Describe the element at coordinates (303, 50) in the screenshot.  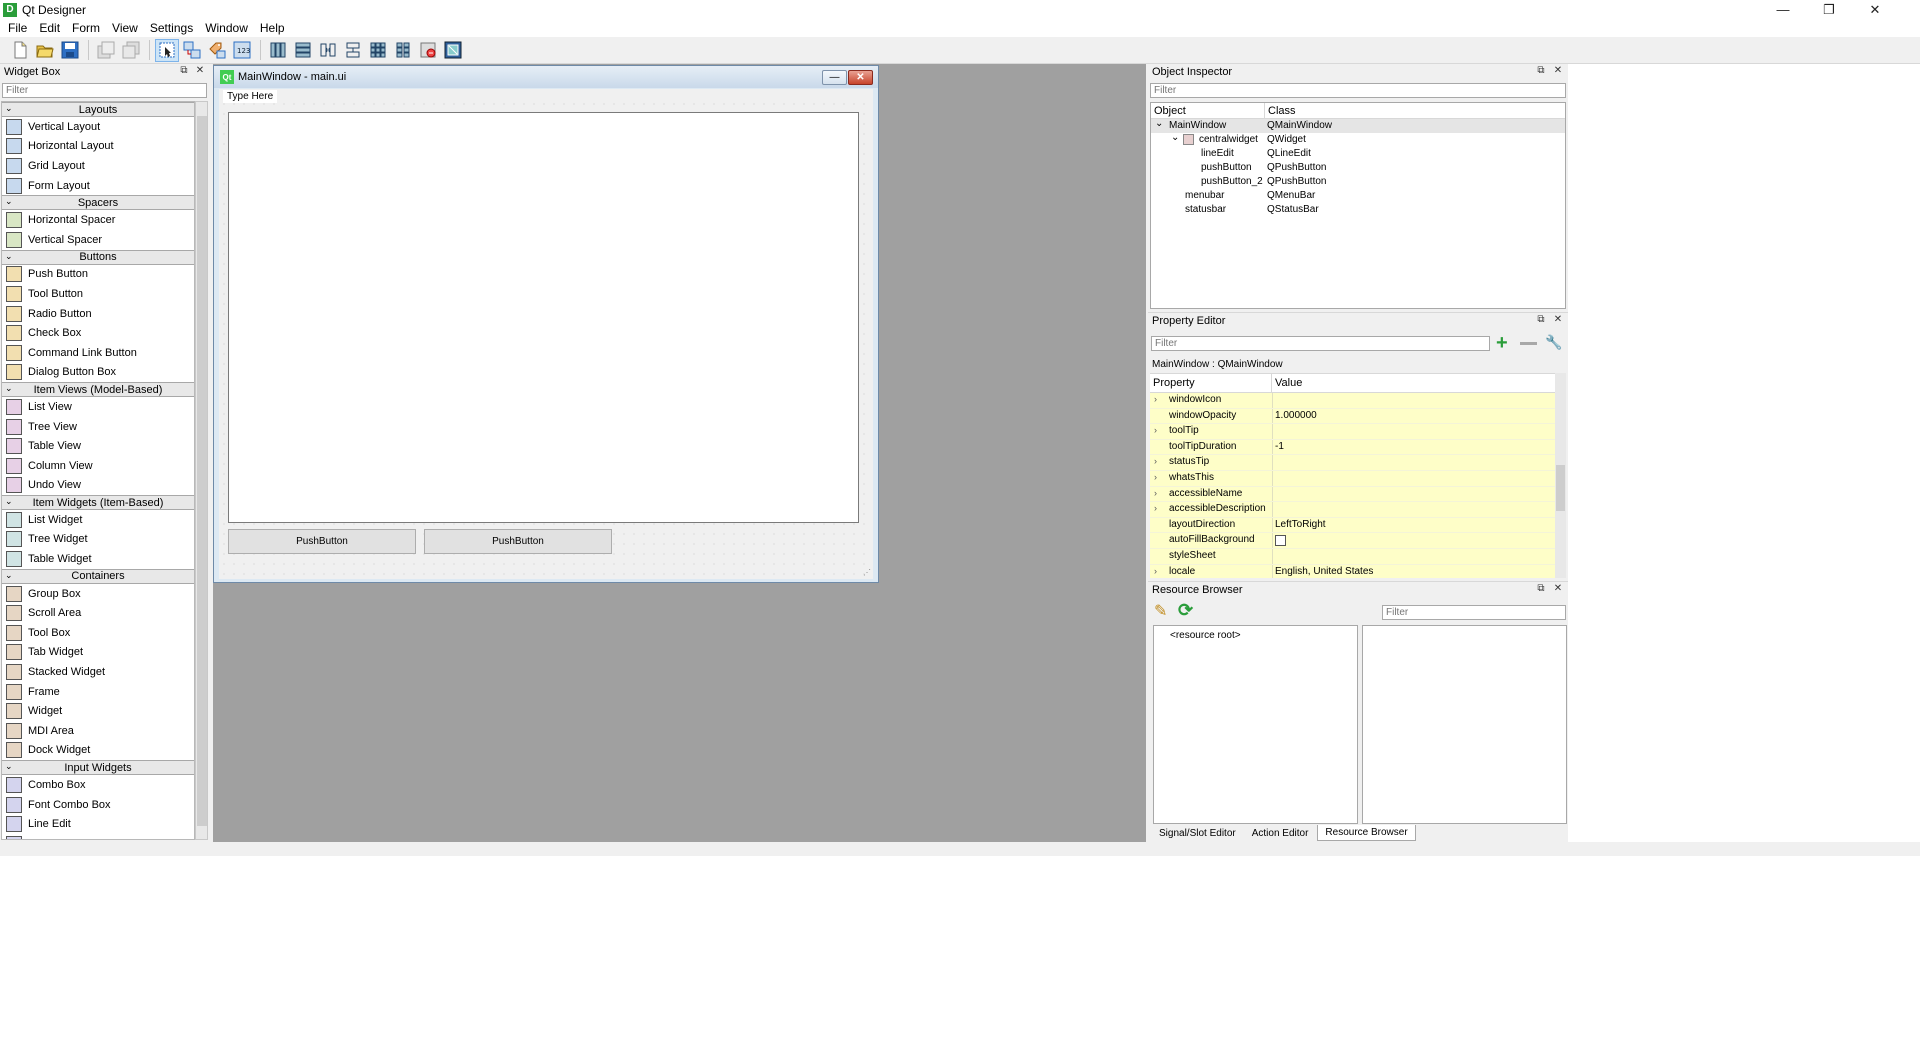
I see `layout-vertical-icon` at that location.